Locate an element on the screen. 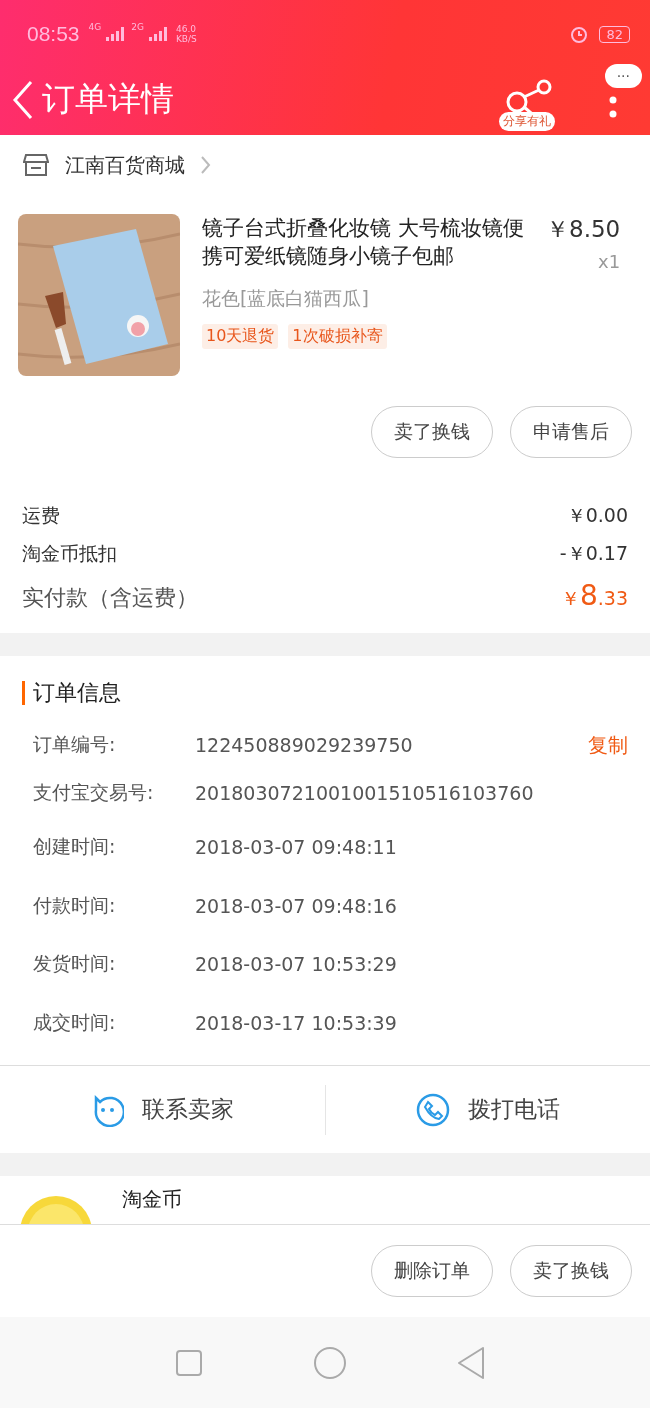  network-label: 2G is located at coordinates (137, 27).